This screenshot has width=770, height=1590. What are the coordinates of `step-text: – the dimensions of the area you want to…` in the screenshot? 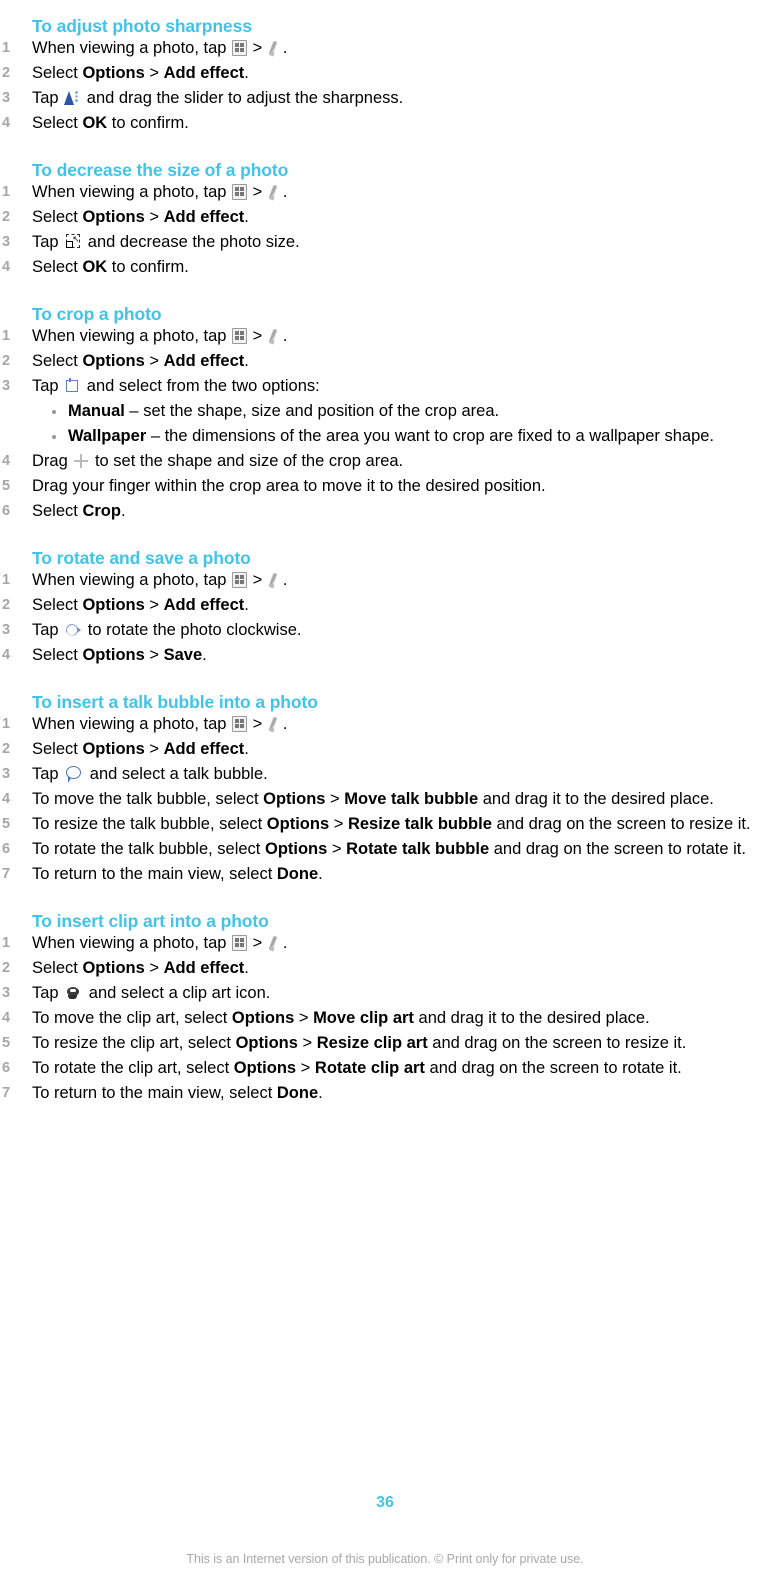 It's located at (430, 436).